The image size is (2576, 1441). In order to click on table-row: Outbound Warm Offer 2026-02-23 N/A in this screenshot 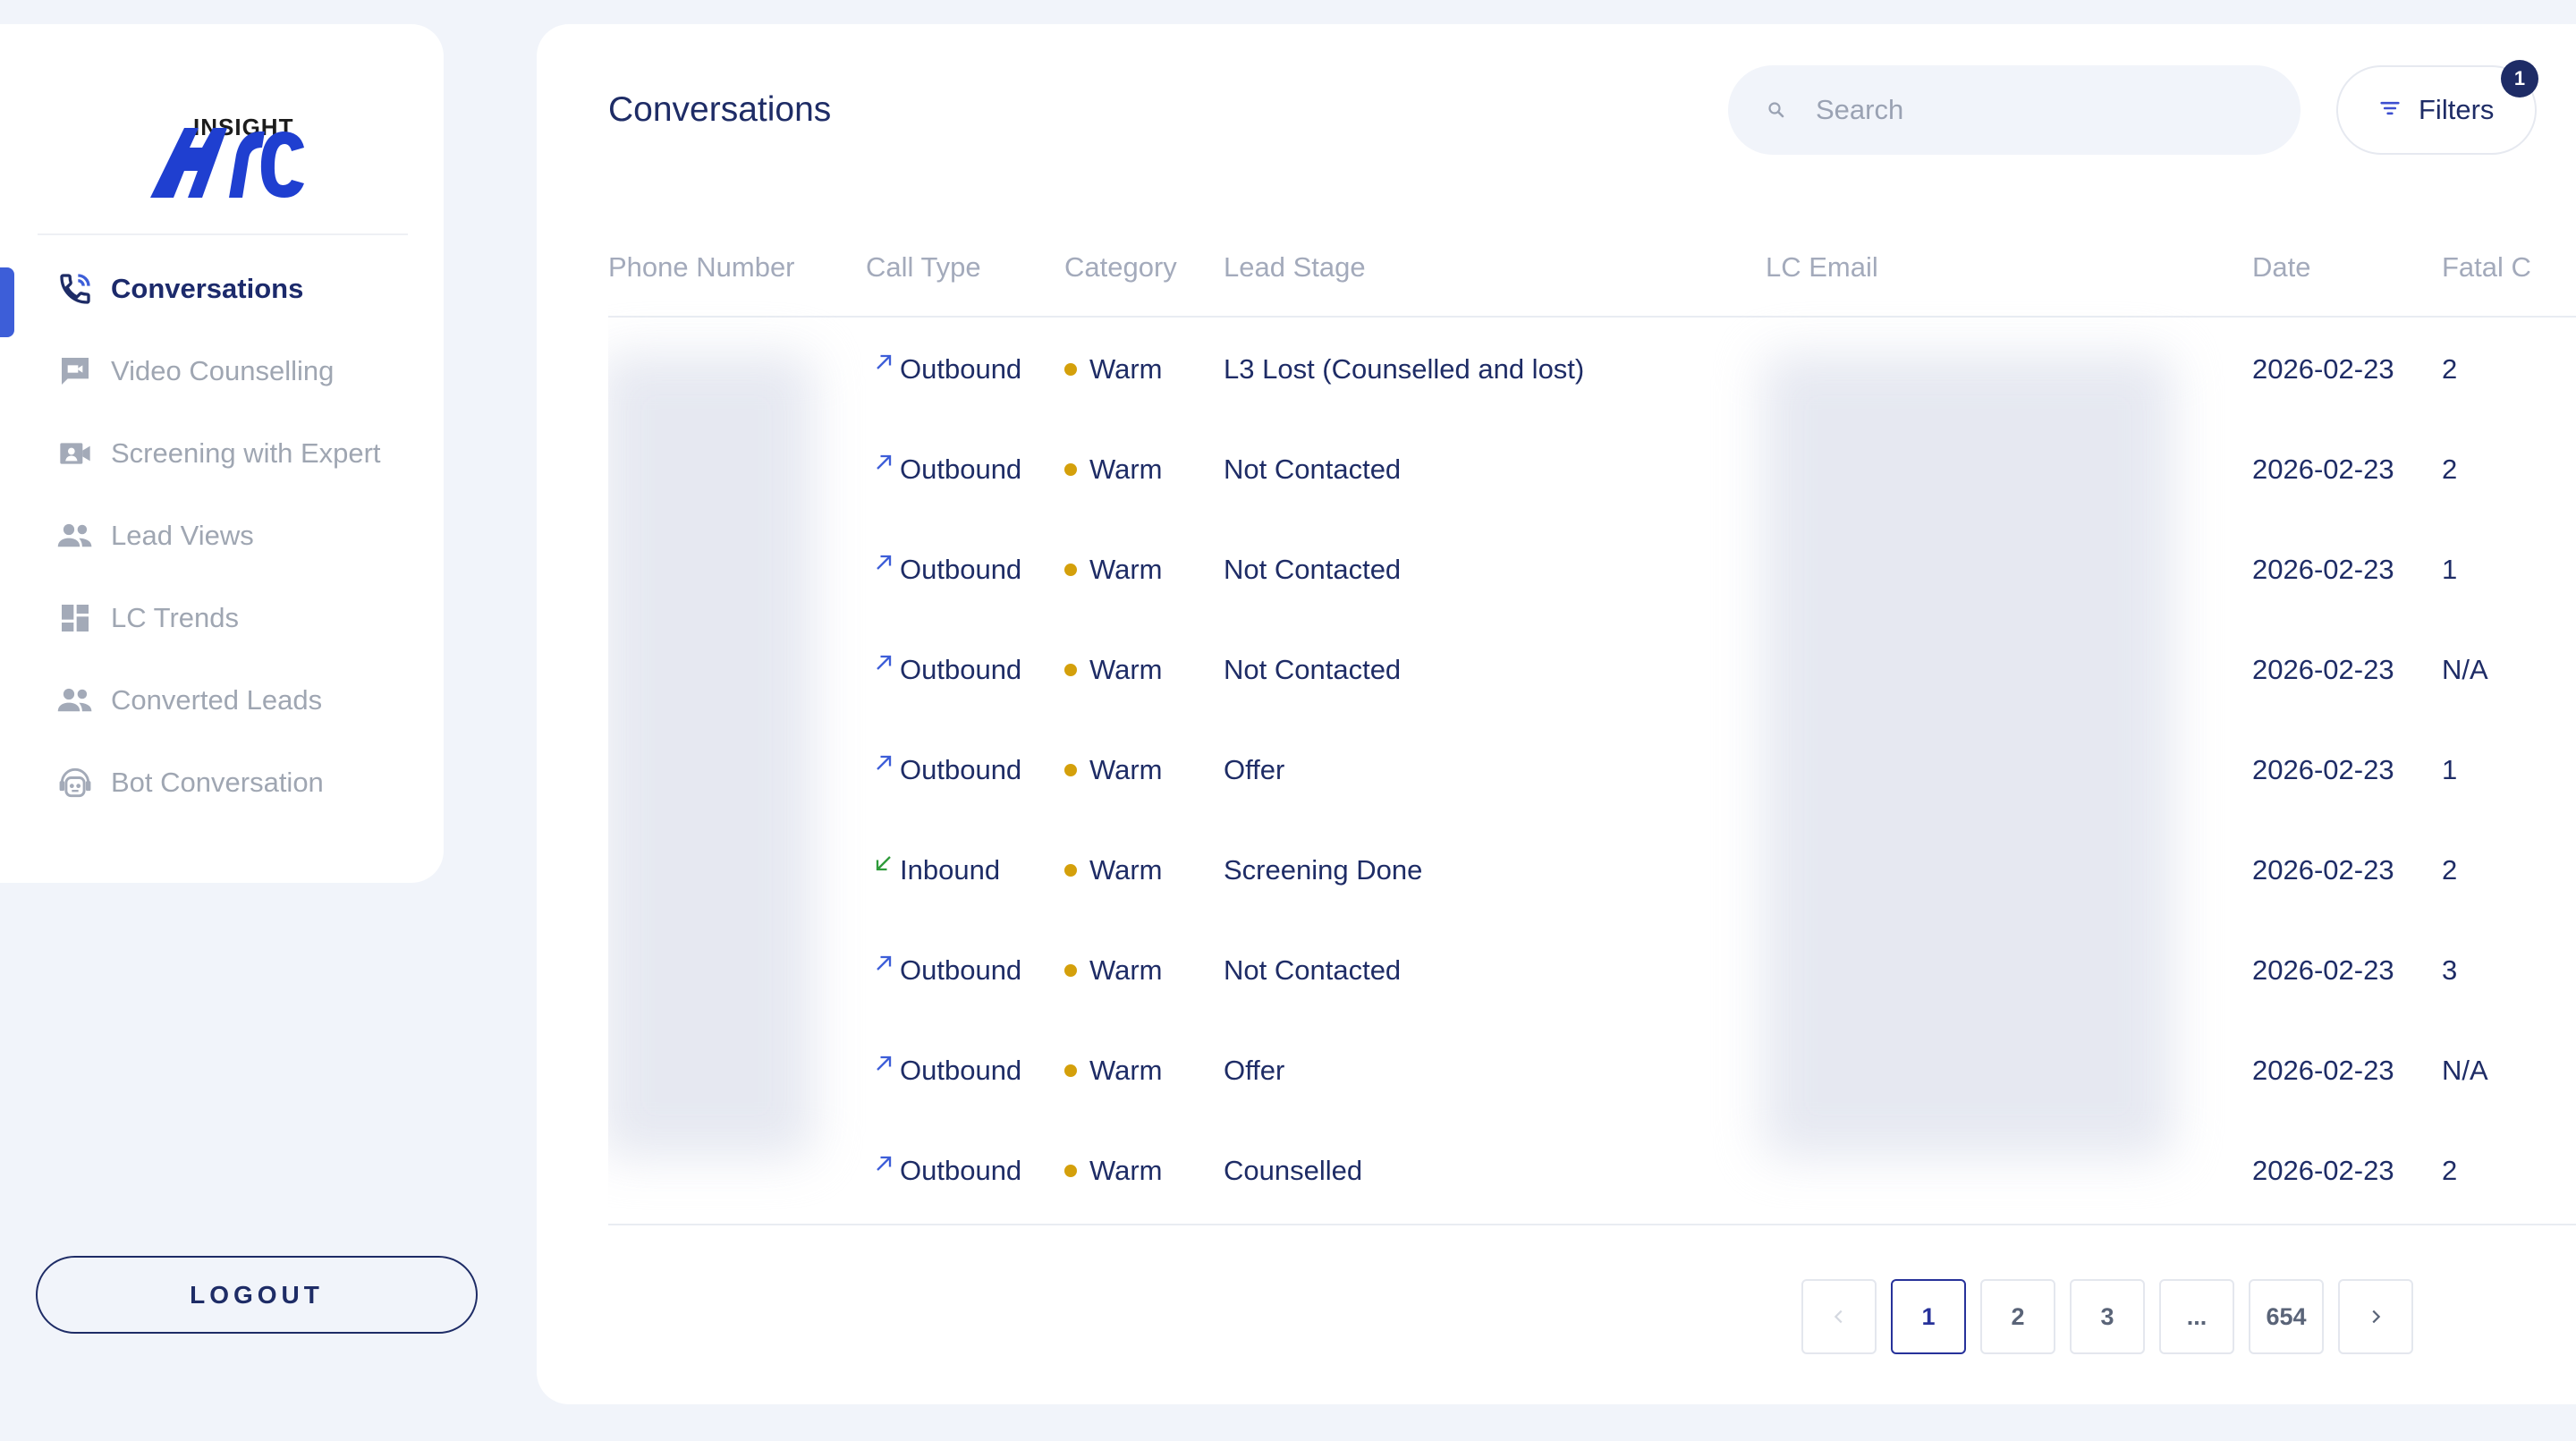, I will do `click(1592, 1071)`.